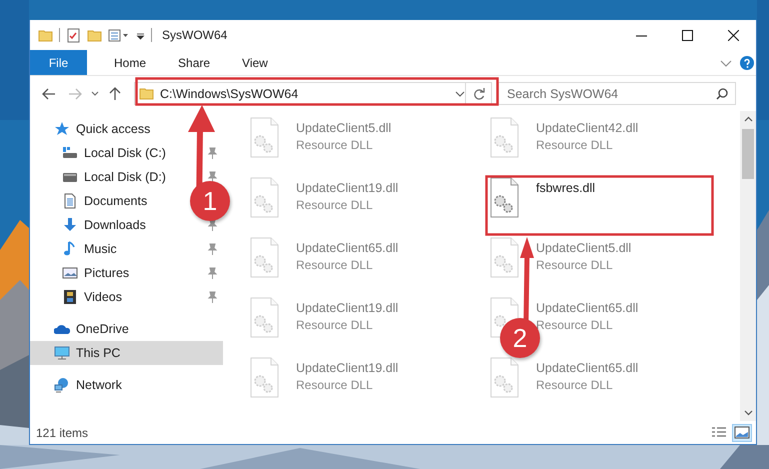  I want to click on sidebar-item: OneDrive, so click(126, 329).